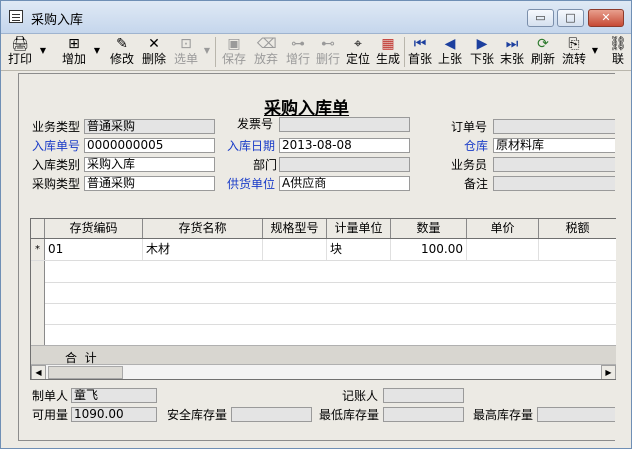 This screenshot has height=449, width=632. I want to click on total-row: 合 计, so click(323, 355).